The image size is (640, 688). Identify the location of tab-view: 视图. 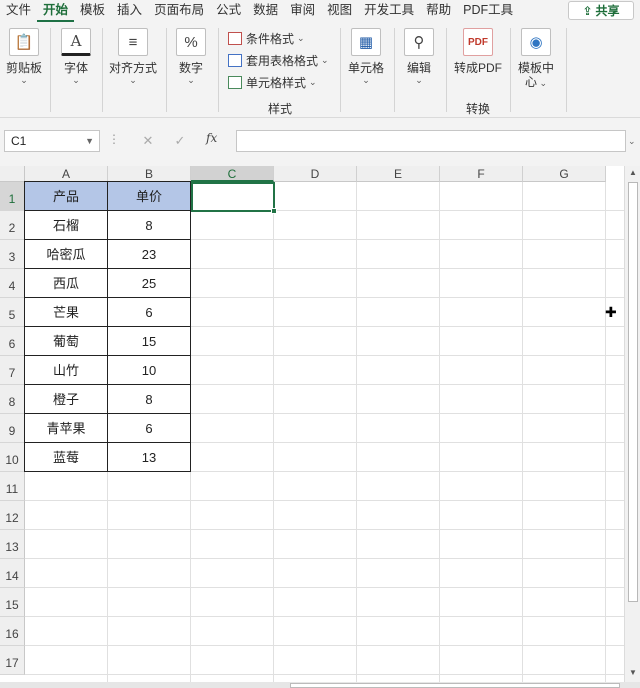
(339, 11).